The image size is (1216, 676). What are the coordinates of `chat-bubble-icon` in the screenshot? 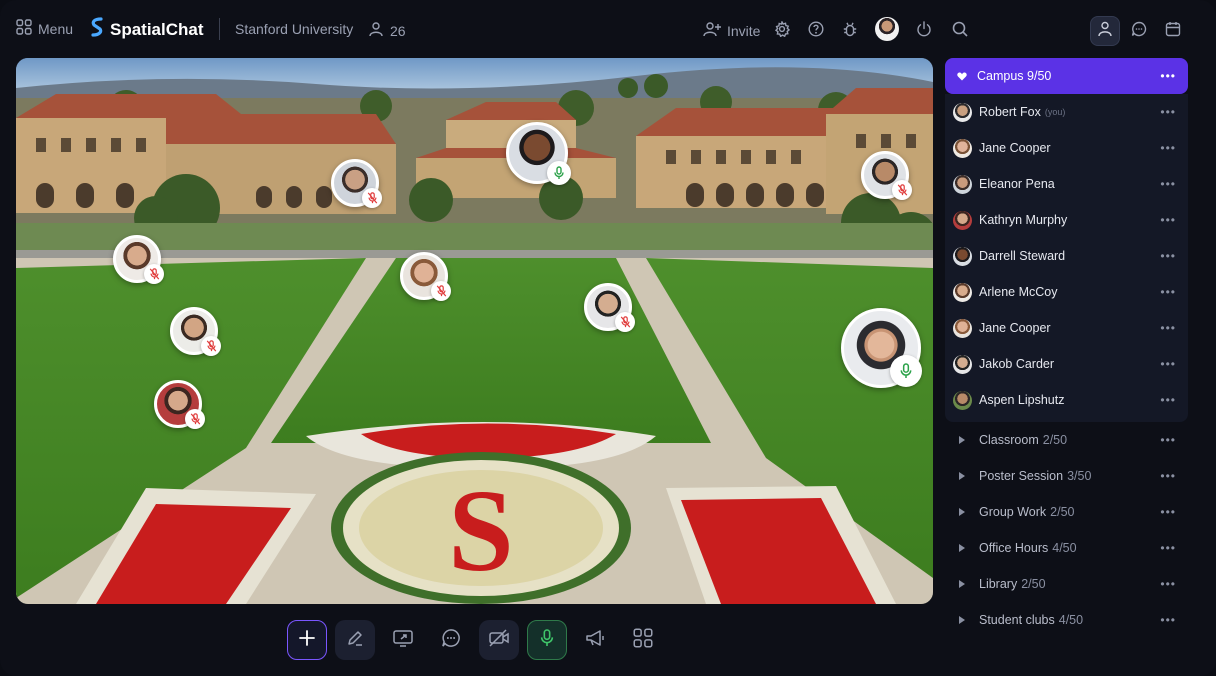 It's located at (451, 640).